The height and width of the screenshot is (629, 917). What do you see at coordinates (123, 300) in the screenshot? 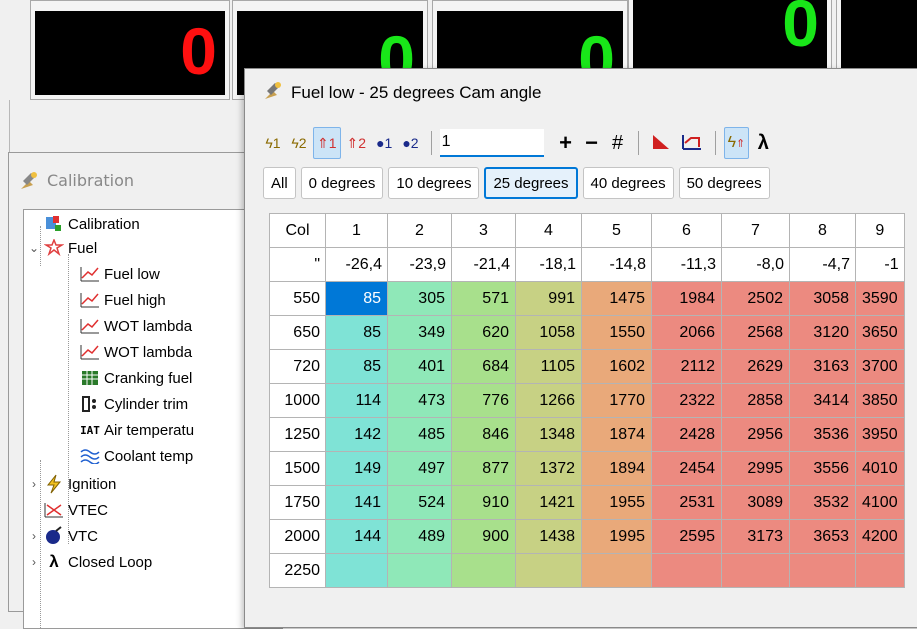
I see `tree-item-fuel-high: Fuel high` at bounding box center [123, 300].